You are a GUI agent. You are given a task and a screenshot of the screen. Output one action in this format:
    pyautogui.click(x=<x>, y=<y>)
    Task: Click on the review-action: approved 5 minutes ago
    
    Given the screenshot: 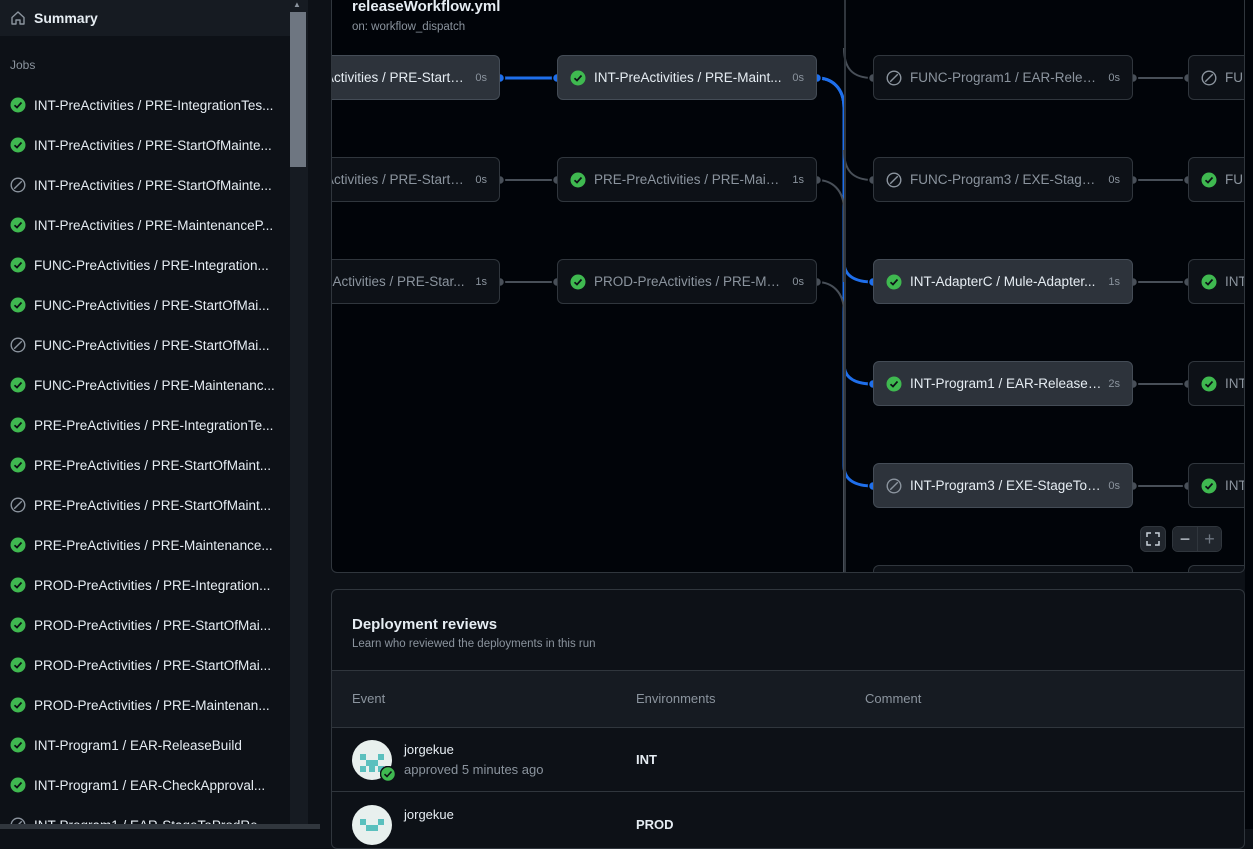 What is the action you would take?
    pyautogui.click(x=474, y=769)
    